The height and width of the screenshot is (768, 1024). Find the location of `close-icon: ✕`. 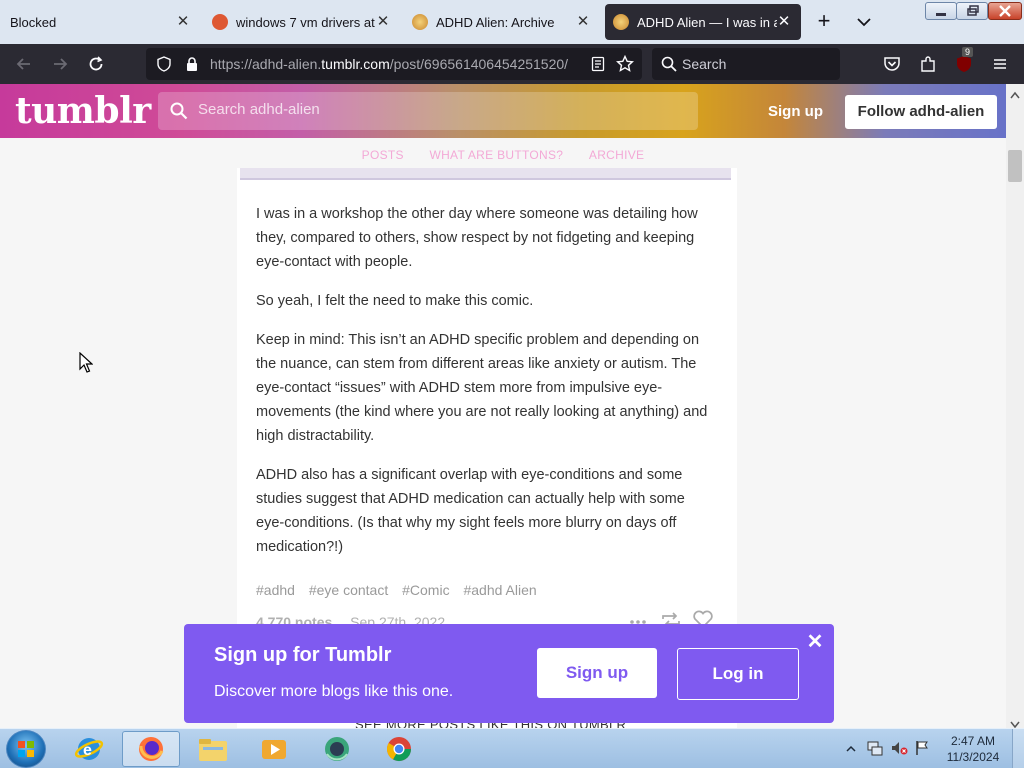

close-icon: ✕ is located at coordinates (815, 642).